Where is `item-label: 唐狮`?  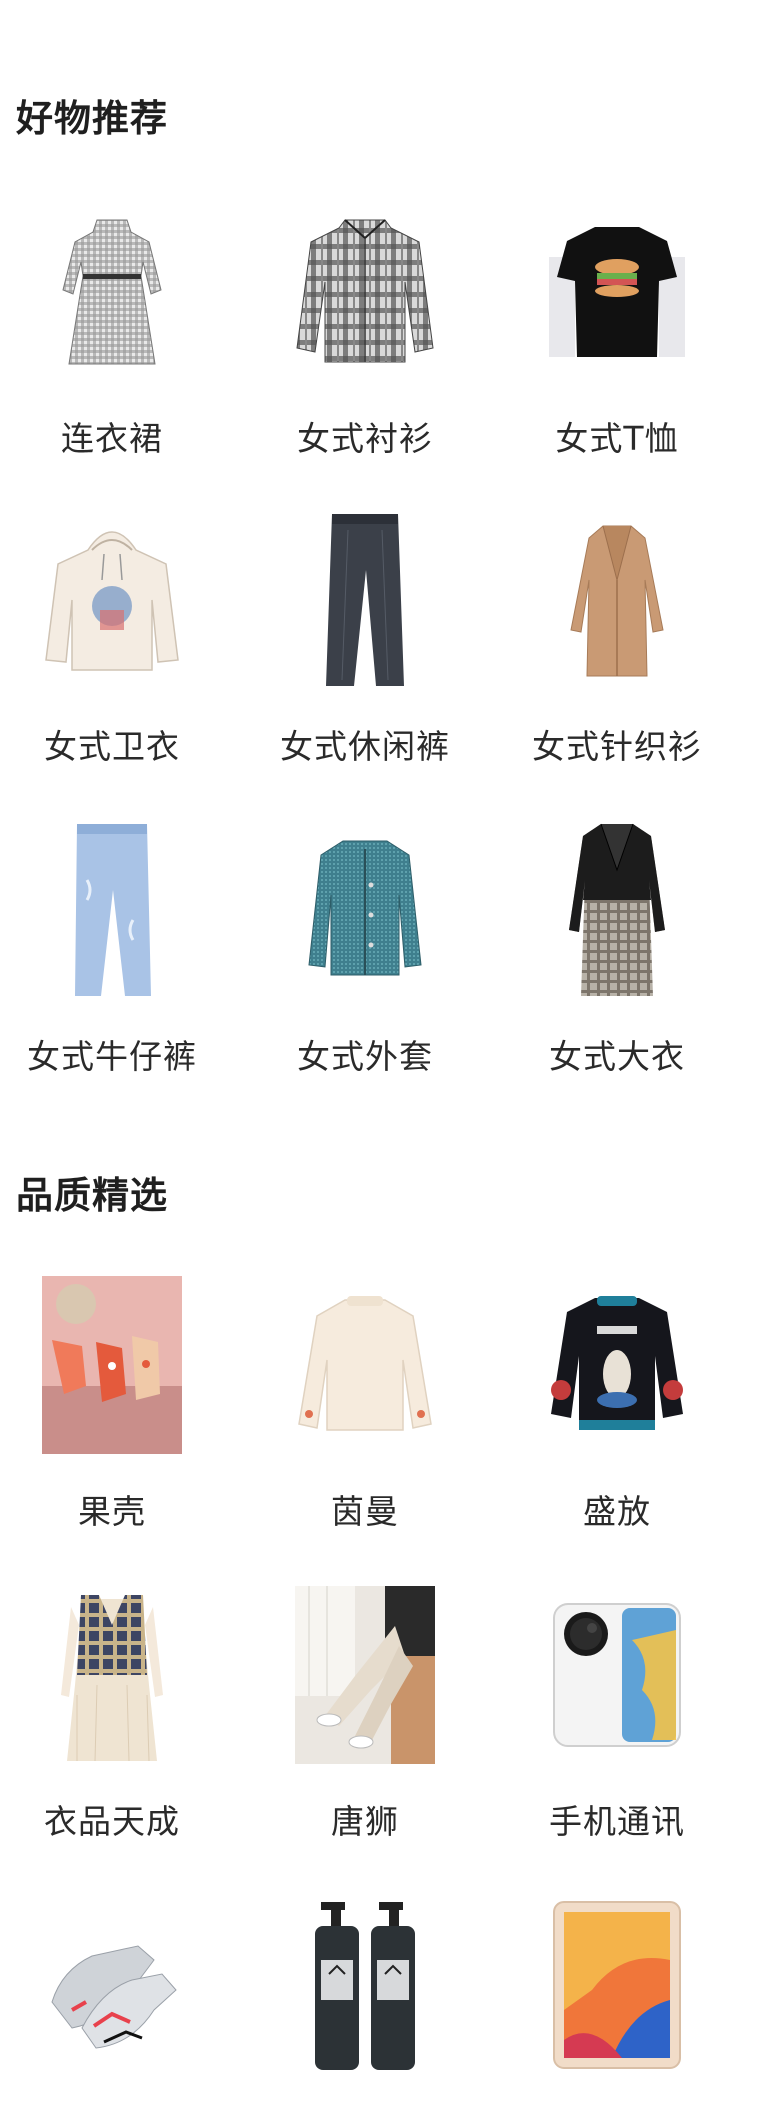
item-label: 唐狮 is located at coordinates (365, 1821).